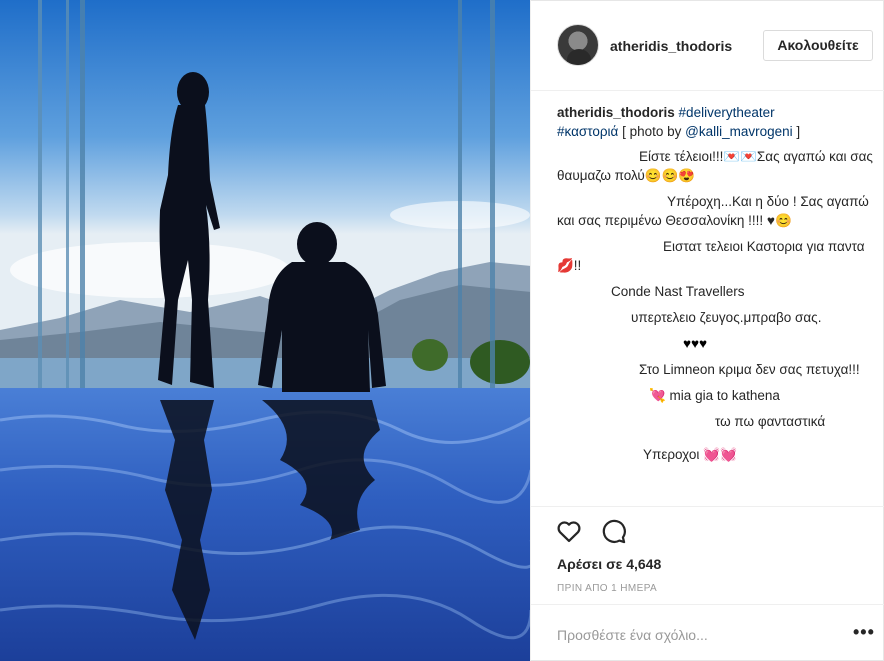  I want to click on comment-item: Ειστατ τελειοι Καστορια για παντα💋!!, so click(715, 256).